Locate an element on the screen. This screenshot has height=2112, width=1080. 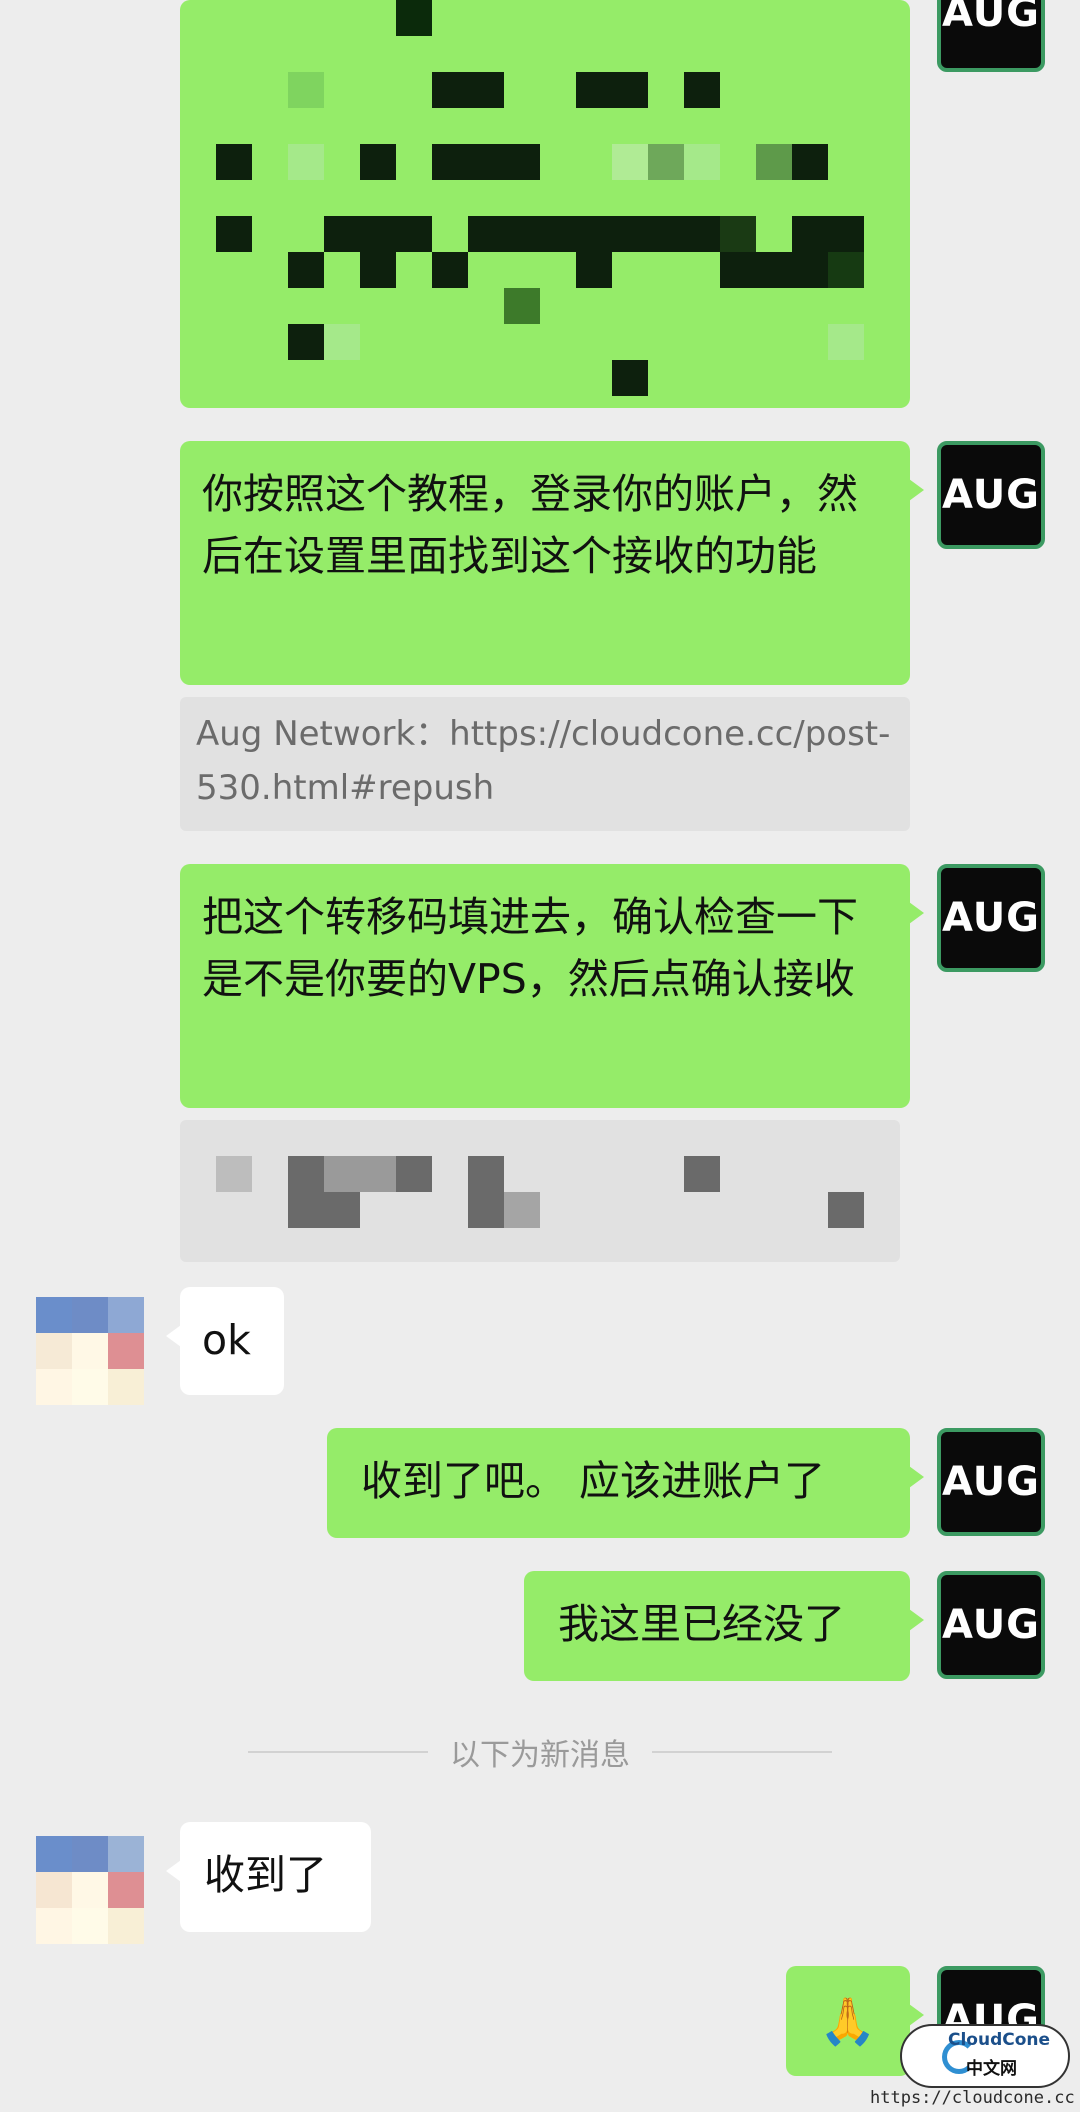
message-text: 收到了 is located at coordinates (265, 1875).